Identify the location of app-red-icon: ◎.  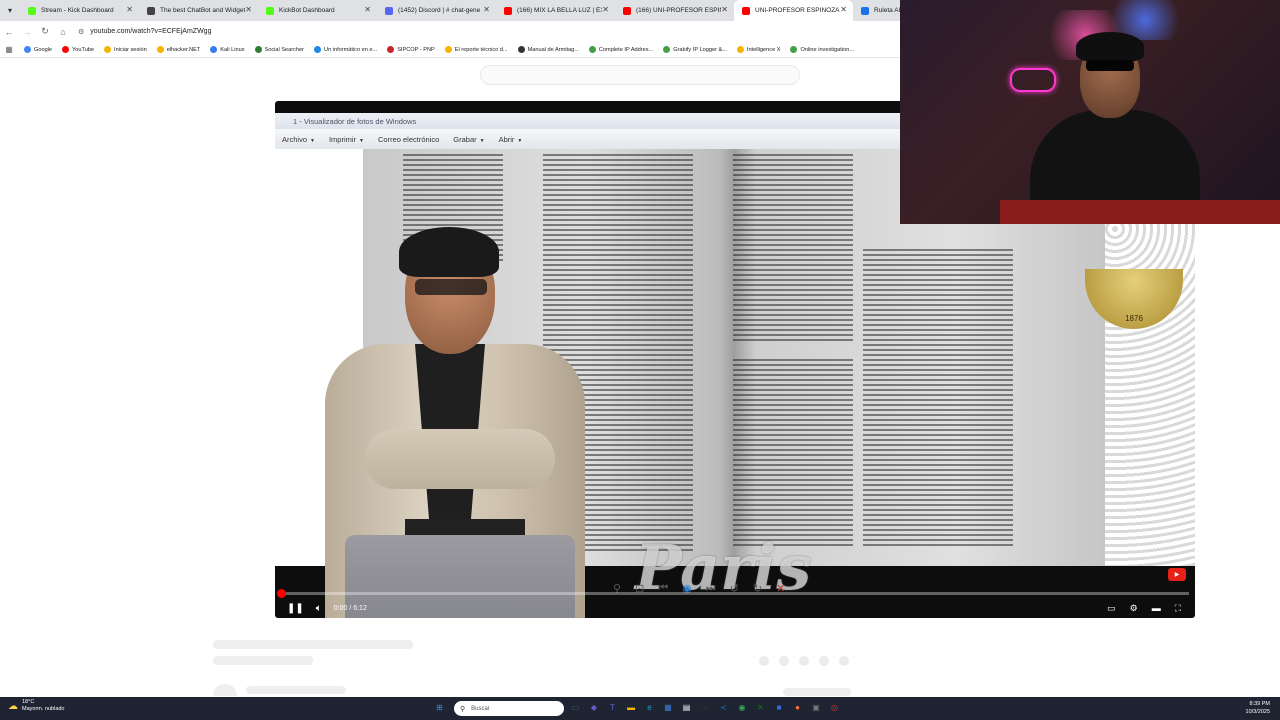
(834, 707).